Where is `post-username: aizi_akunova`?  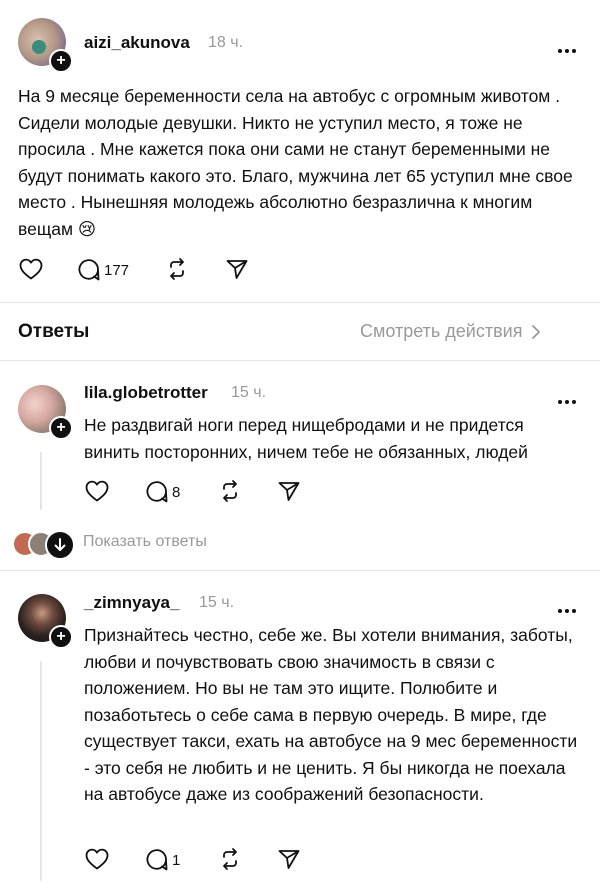 post-username: aizi_akunova is located at coordinates (137, 43).